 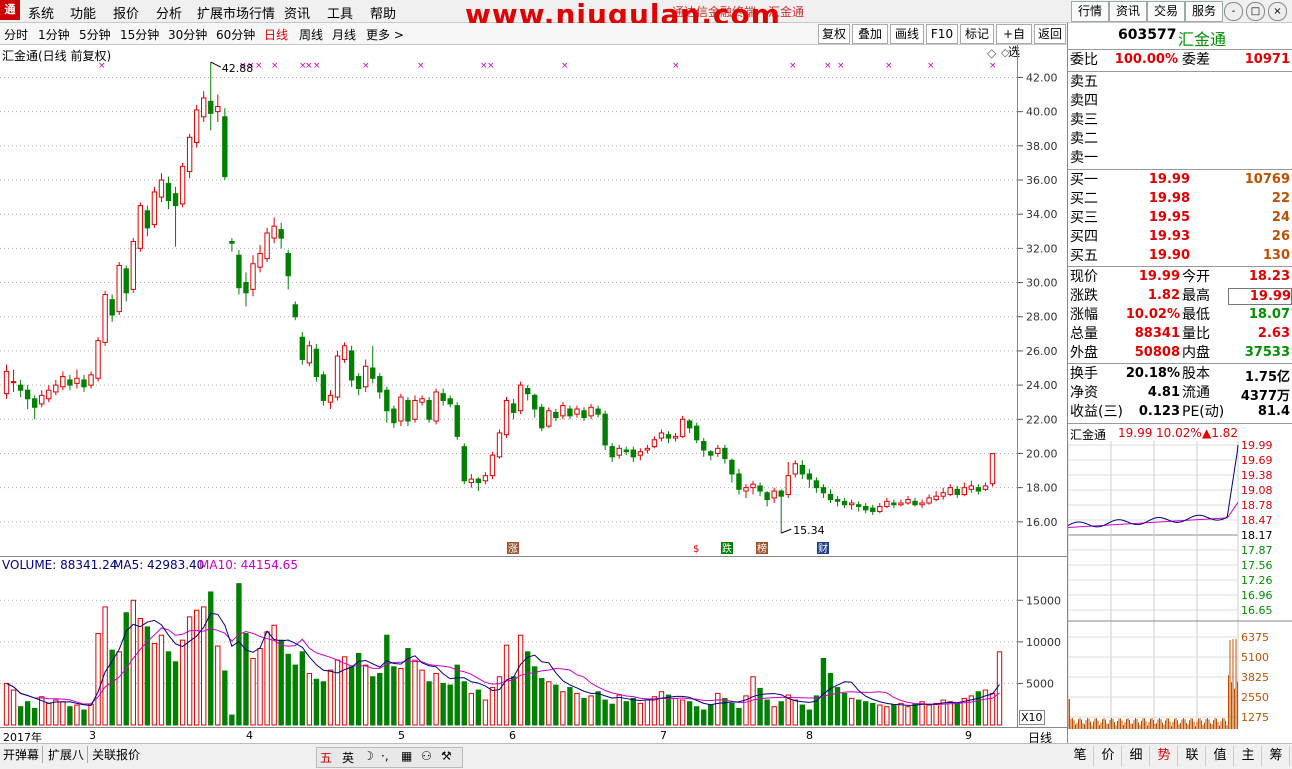 What do you see at coordinates (1192, 756) in the screenshot?
I see `side-tab-4: 联` at bounding box center [1192, 756].